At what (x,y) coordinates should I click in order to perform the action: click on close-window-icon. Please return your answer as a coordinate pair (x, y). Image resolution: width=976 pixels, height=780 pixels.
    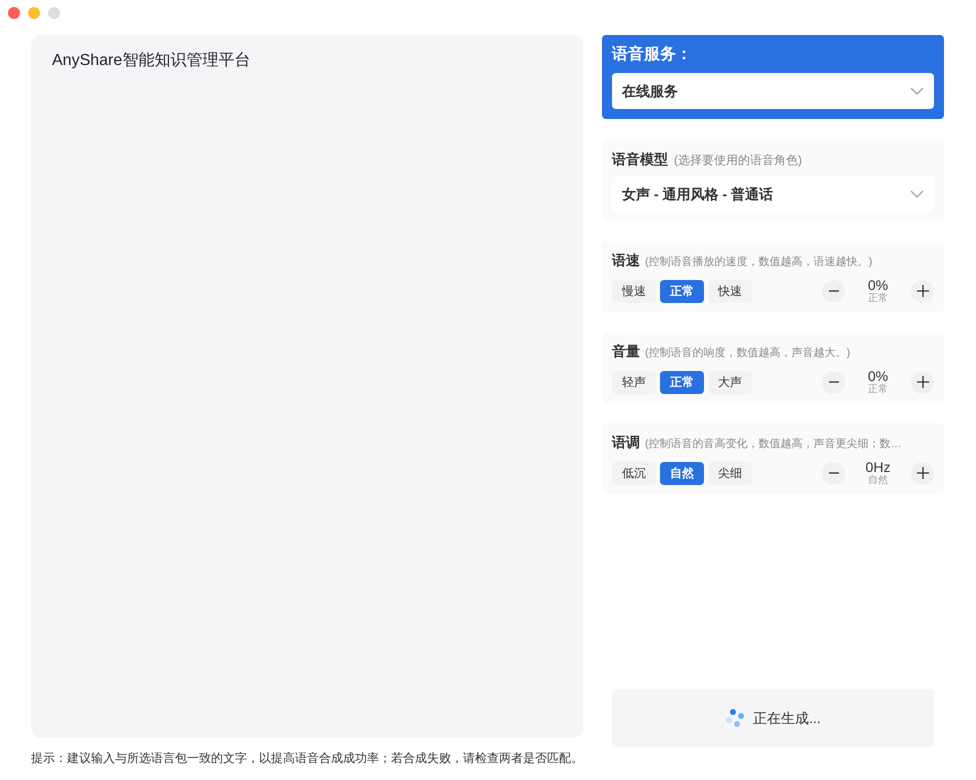
    Looking at the image, I should click on (14, 13).